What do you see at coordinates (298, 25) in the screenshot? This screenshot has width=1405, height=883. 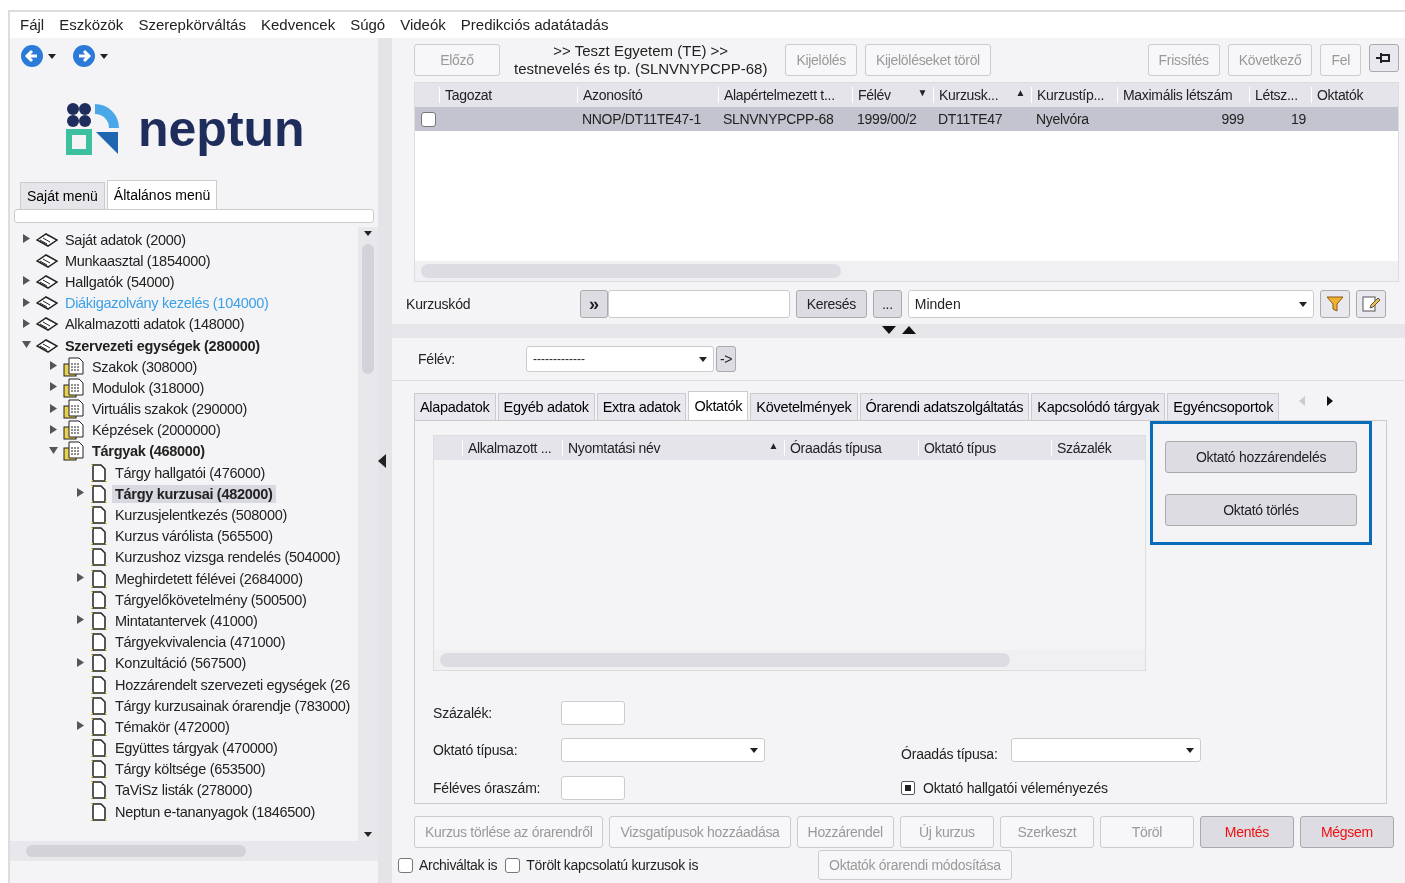 I see `menu-item: Kedvencek` at bounding box center [298, 25].